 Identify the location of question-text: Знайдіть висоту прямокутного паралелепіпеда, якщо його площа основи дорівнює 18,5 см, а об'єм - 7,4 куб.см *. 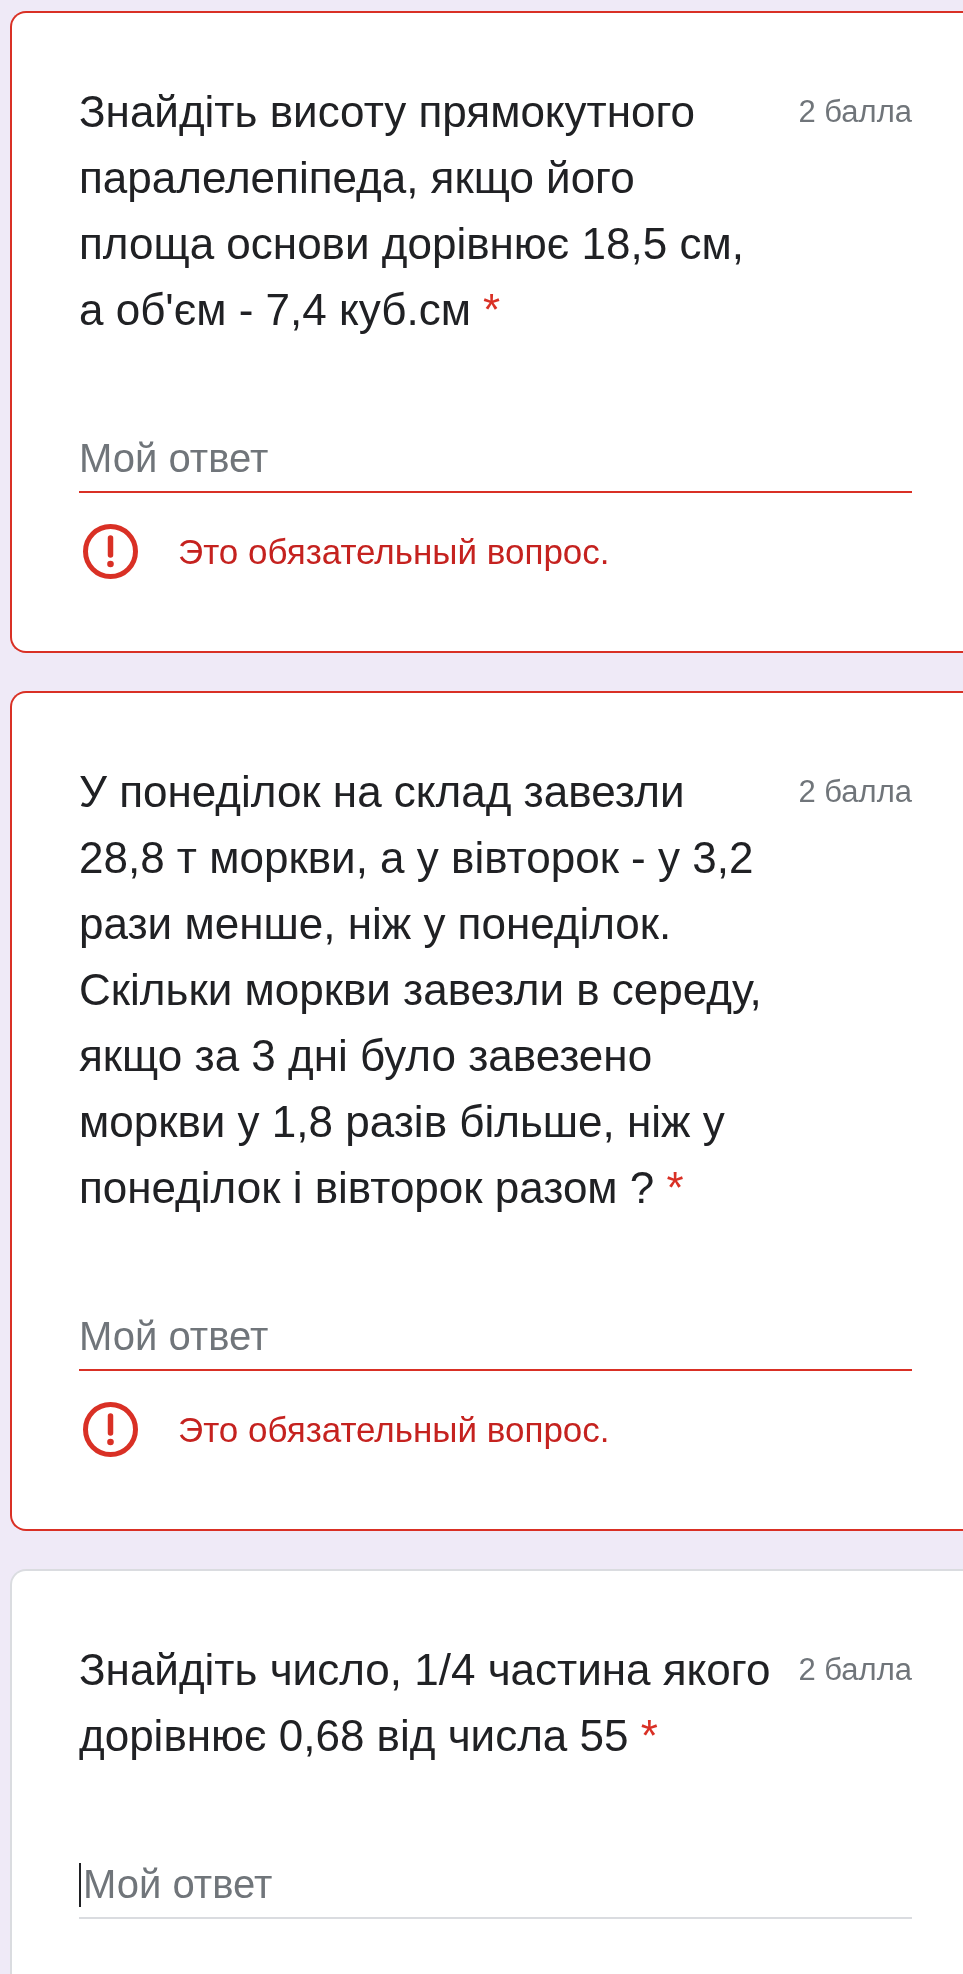
(412, 211).